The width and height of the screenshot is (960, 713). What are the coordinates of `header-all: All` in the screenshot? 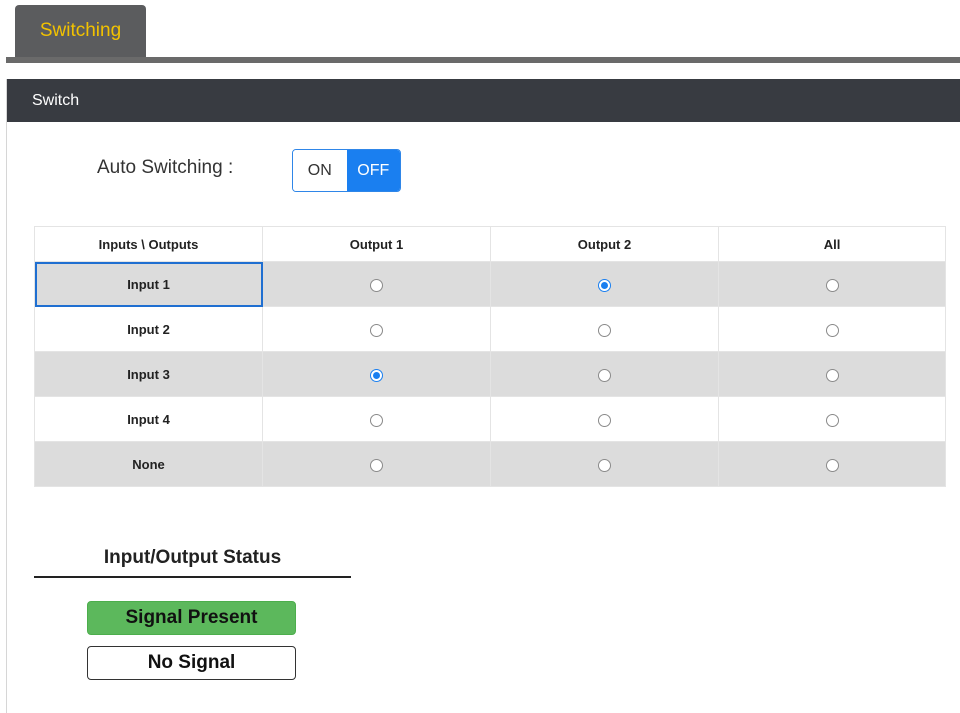 It's located at (832, 244).